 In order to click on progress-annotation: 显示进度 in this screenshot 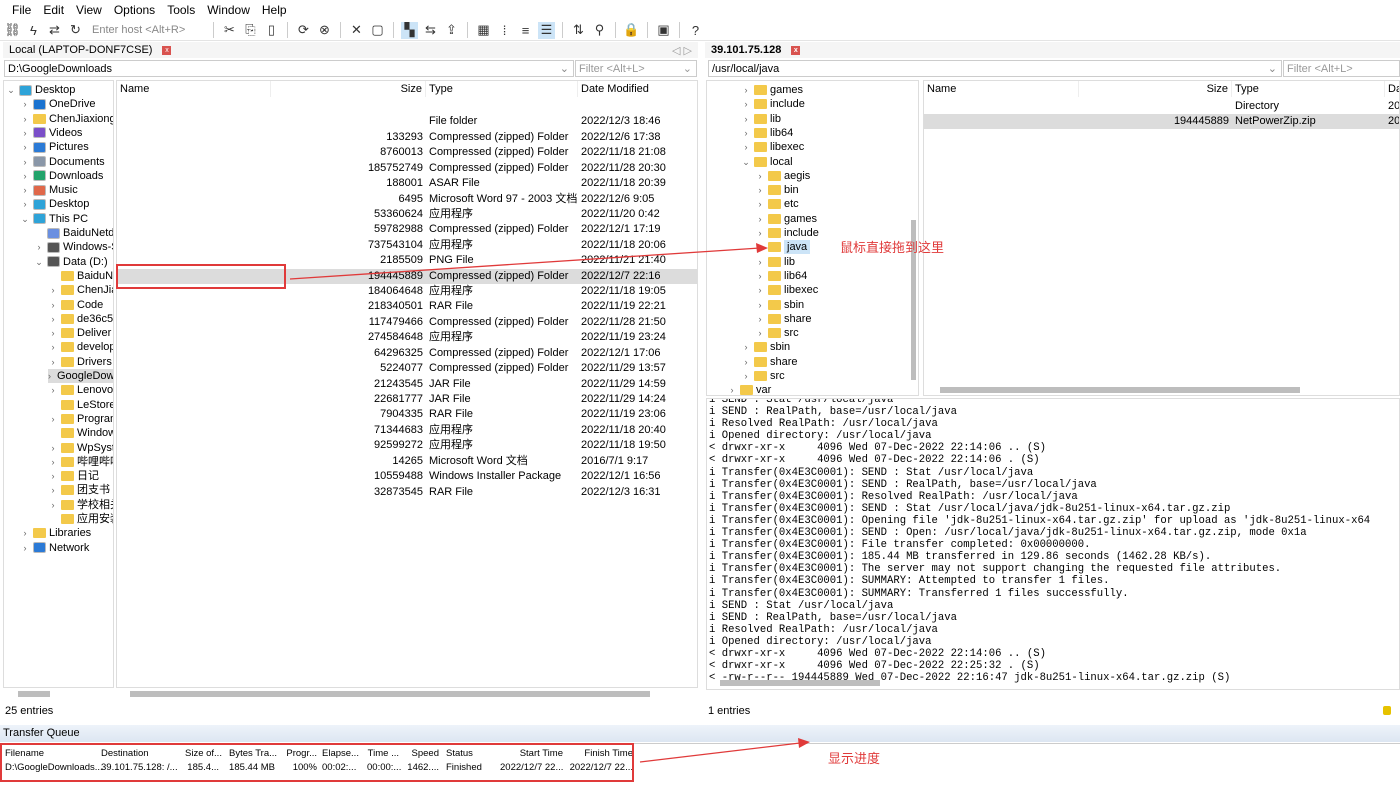, I will do `click(854, 758)`.